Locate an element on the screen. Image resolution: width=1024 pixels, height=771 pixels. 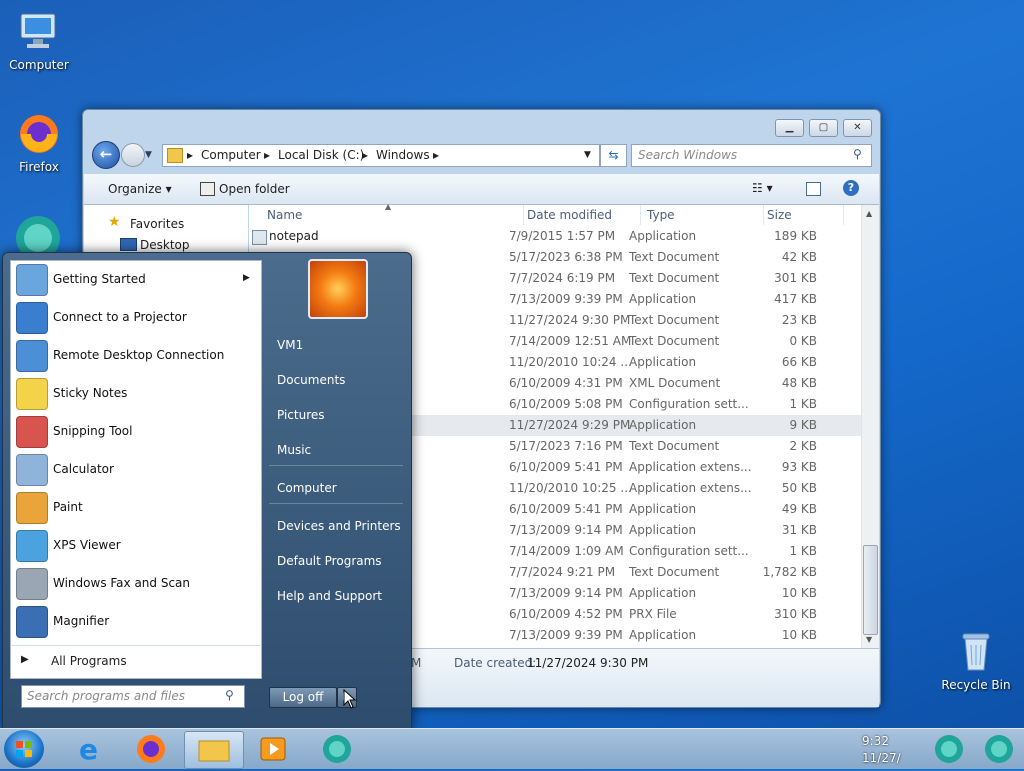
arrow-right-icon: ▶ is located at coordinates (25, 659).